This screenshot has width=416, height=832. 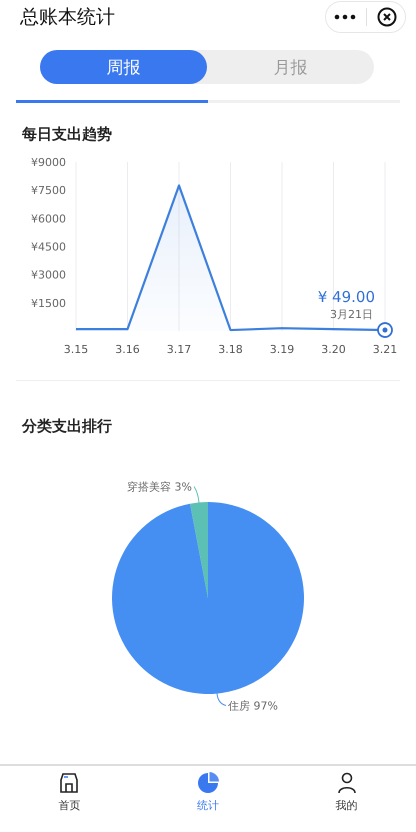 I want to click on more-icon, so click(x=345, y=17).